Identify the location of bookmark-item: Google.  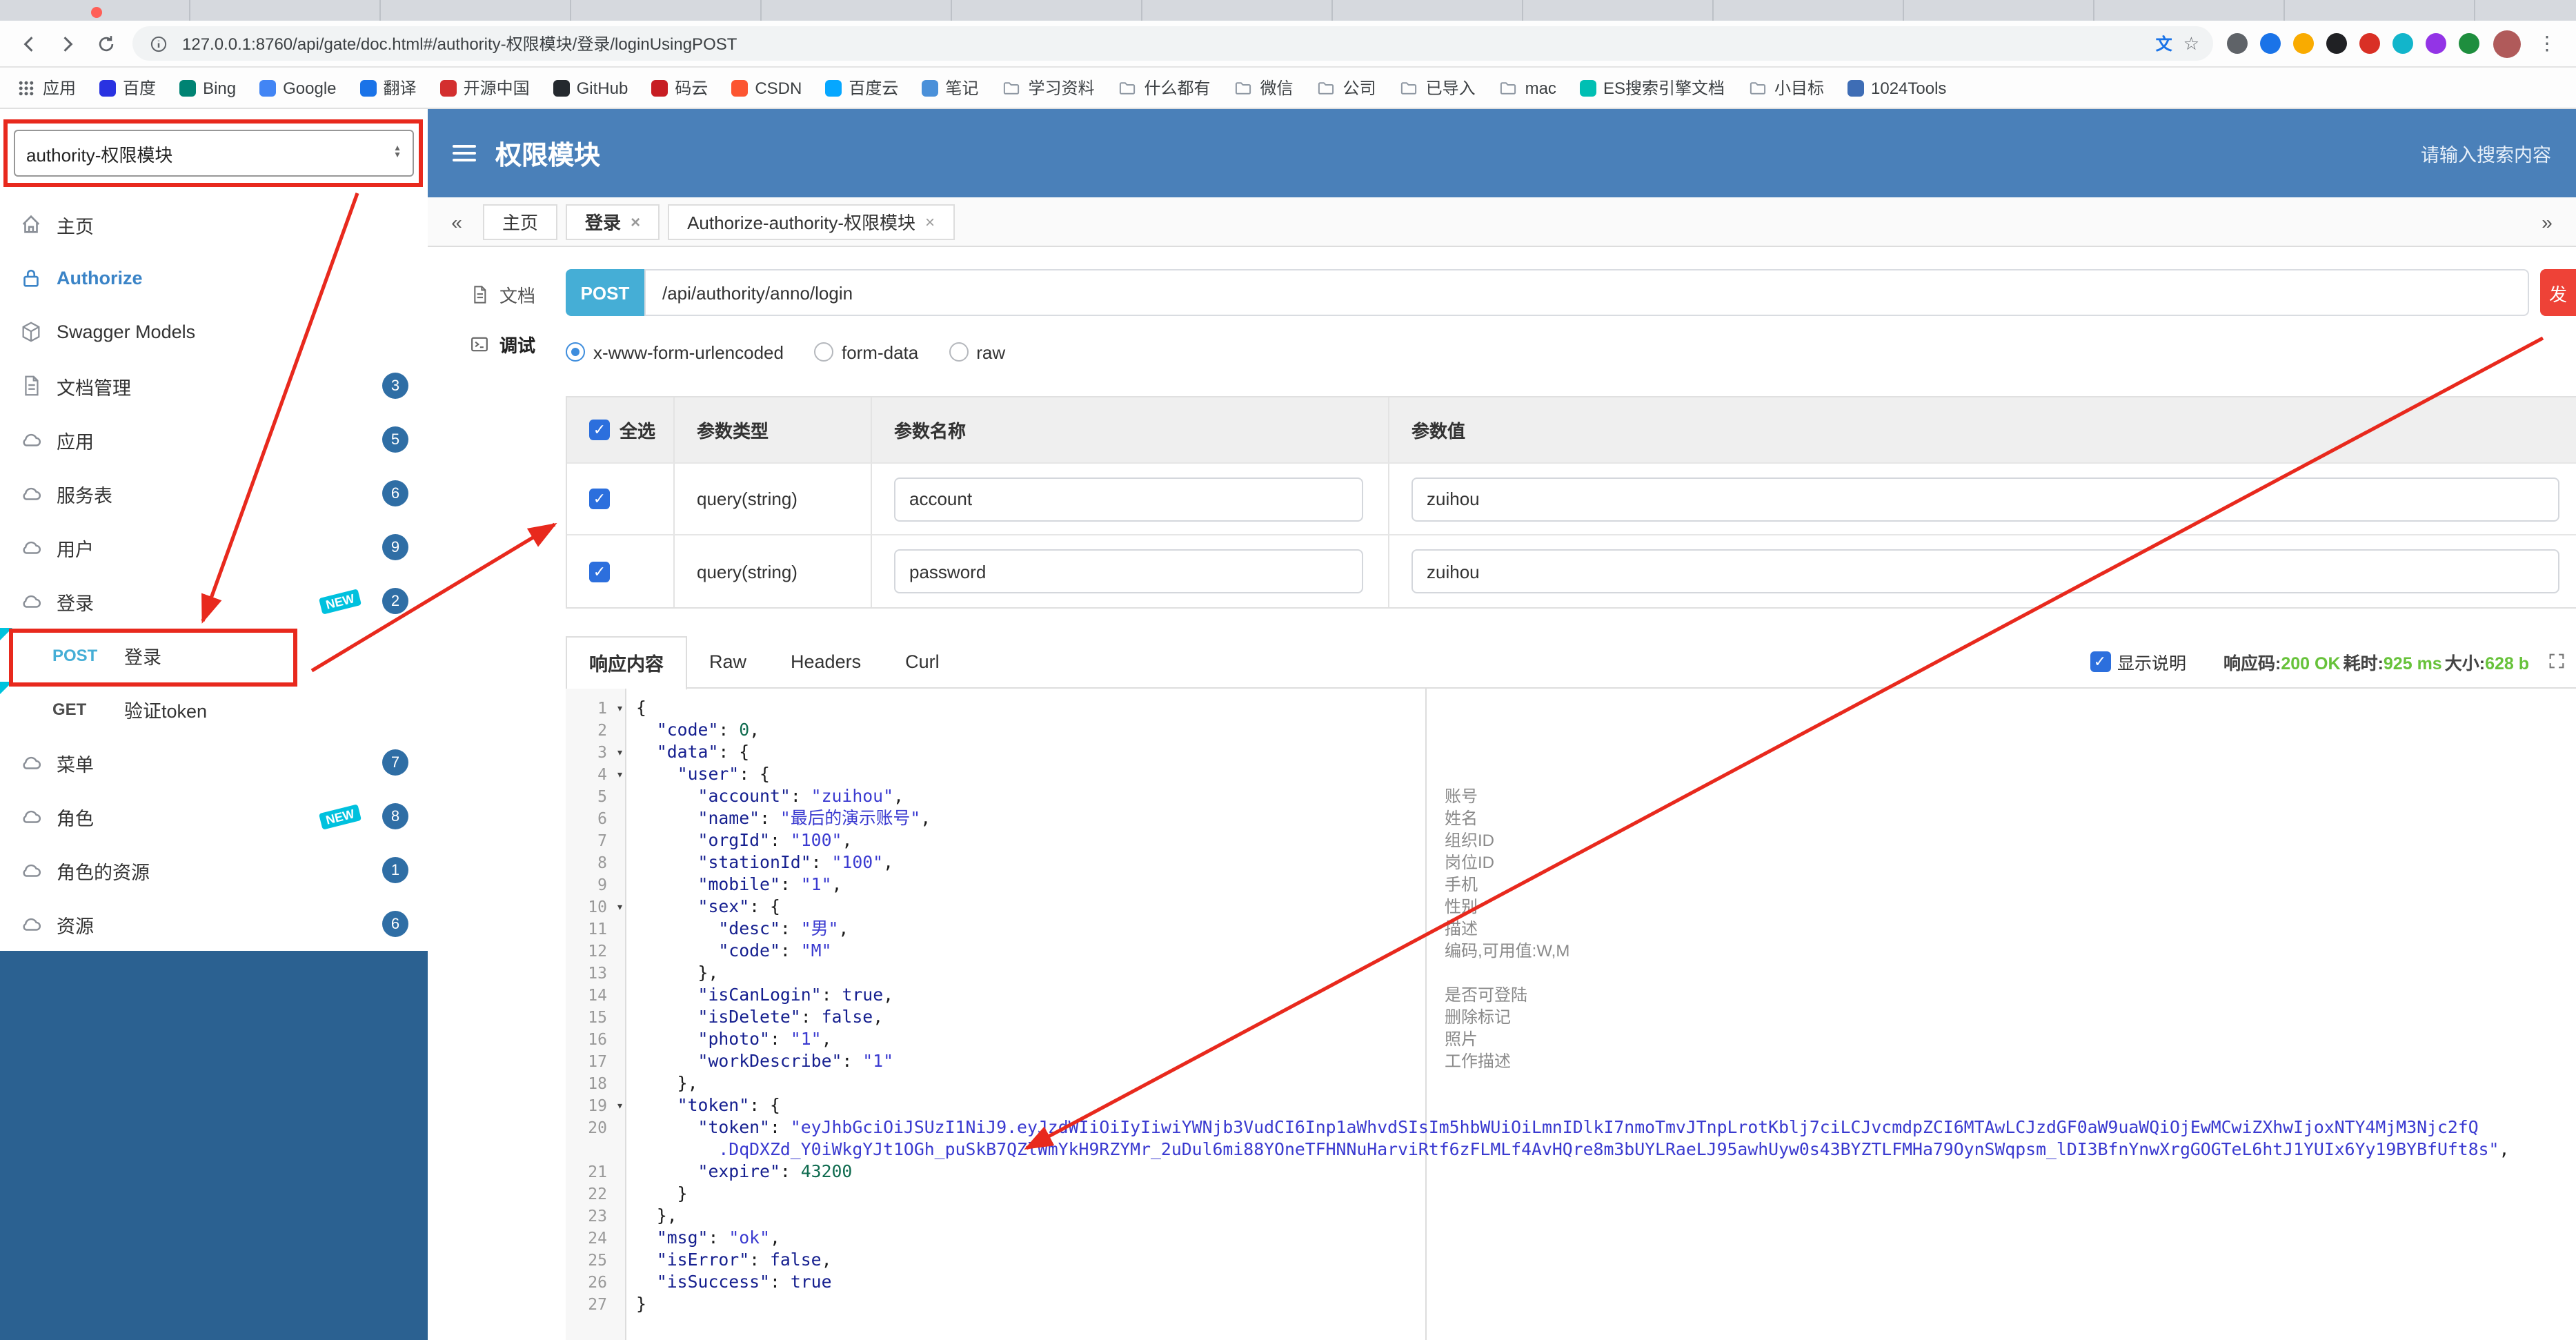
(298, 87).